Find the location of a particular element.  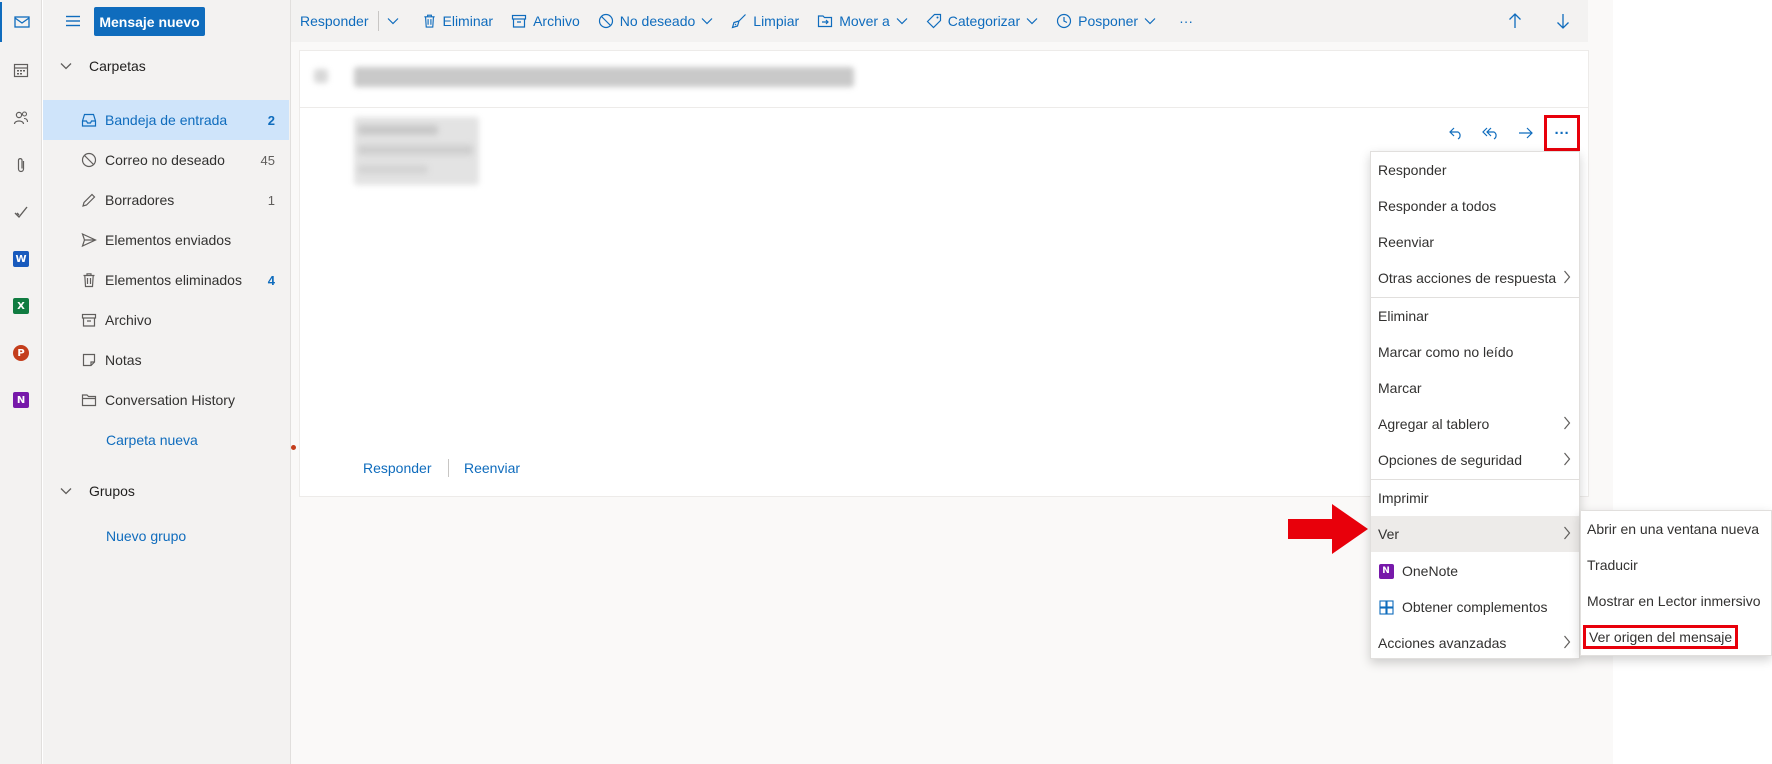

addins-grid-icon is located at coordinates (1386, 607).